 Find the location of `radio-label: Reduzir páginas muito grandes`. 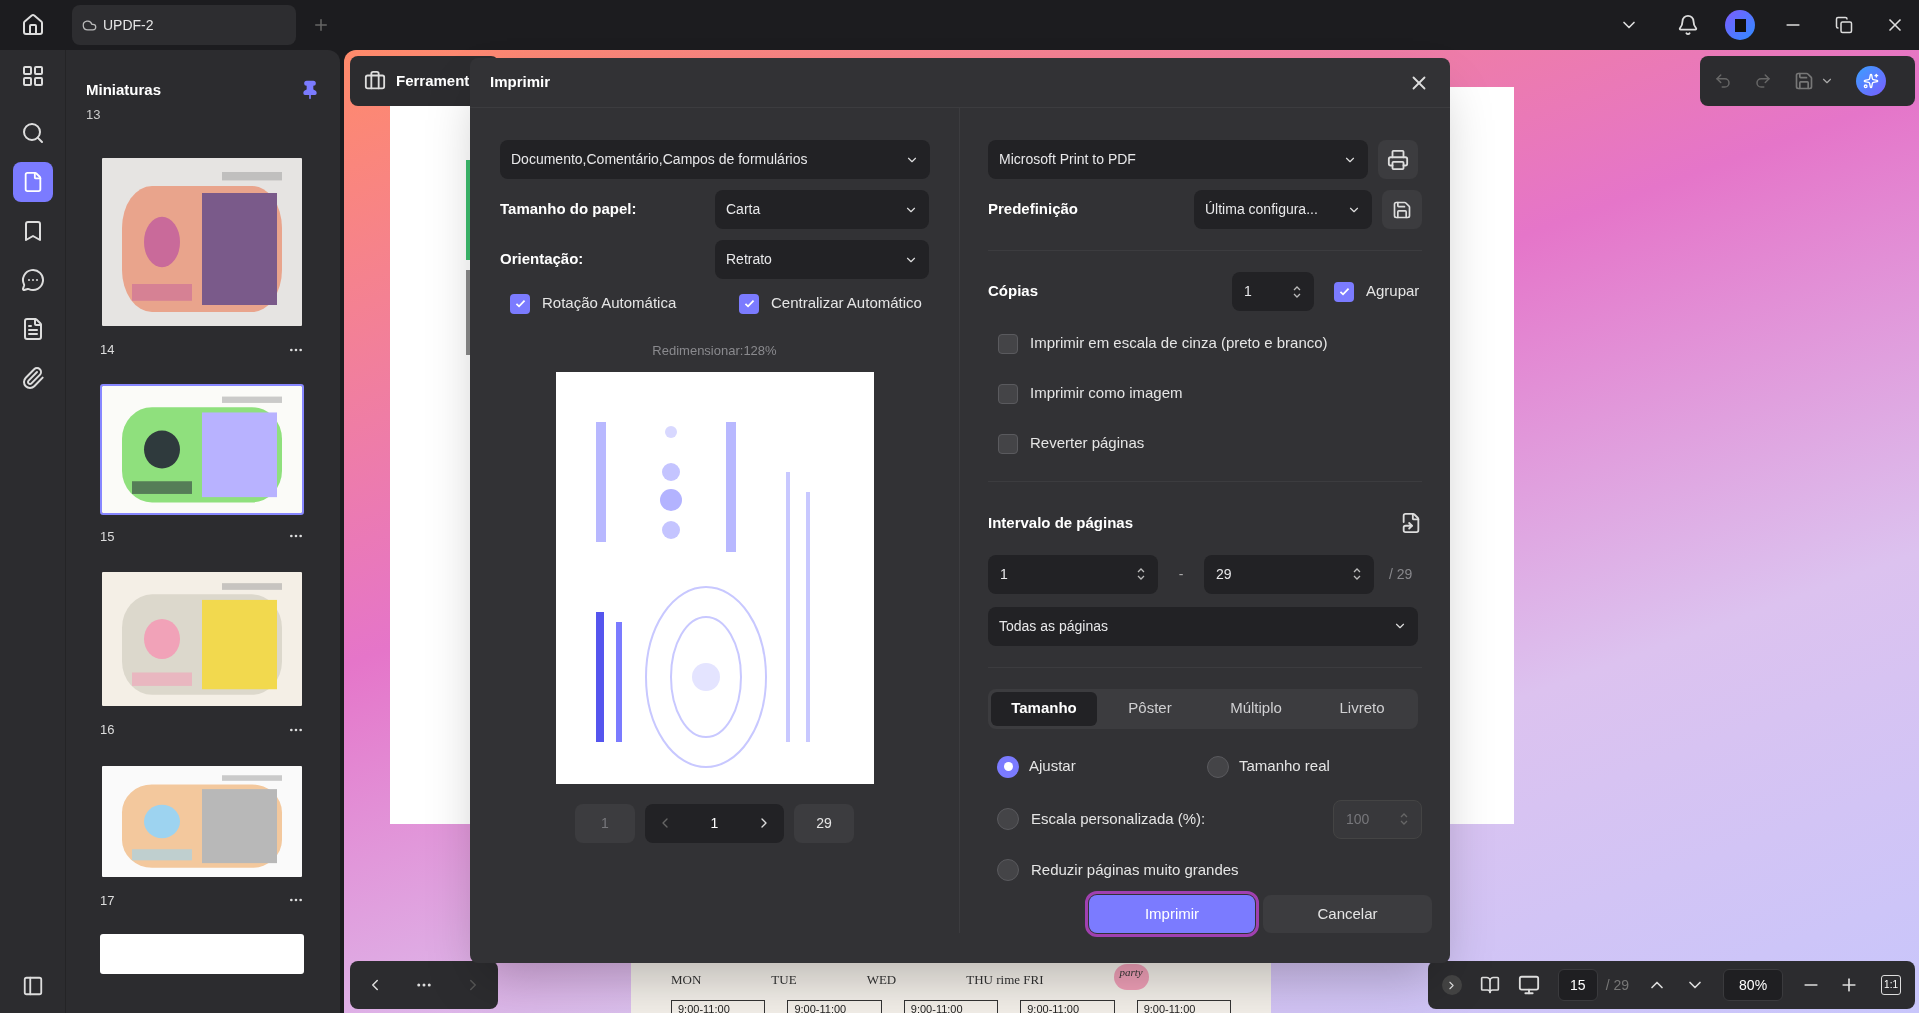

radio-label: Reduzir páginas muito grandes is located at coordinates (1135, 869).